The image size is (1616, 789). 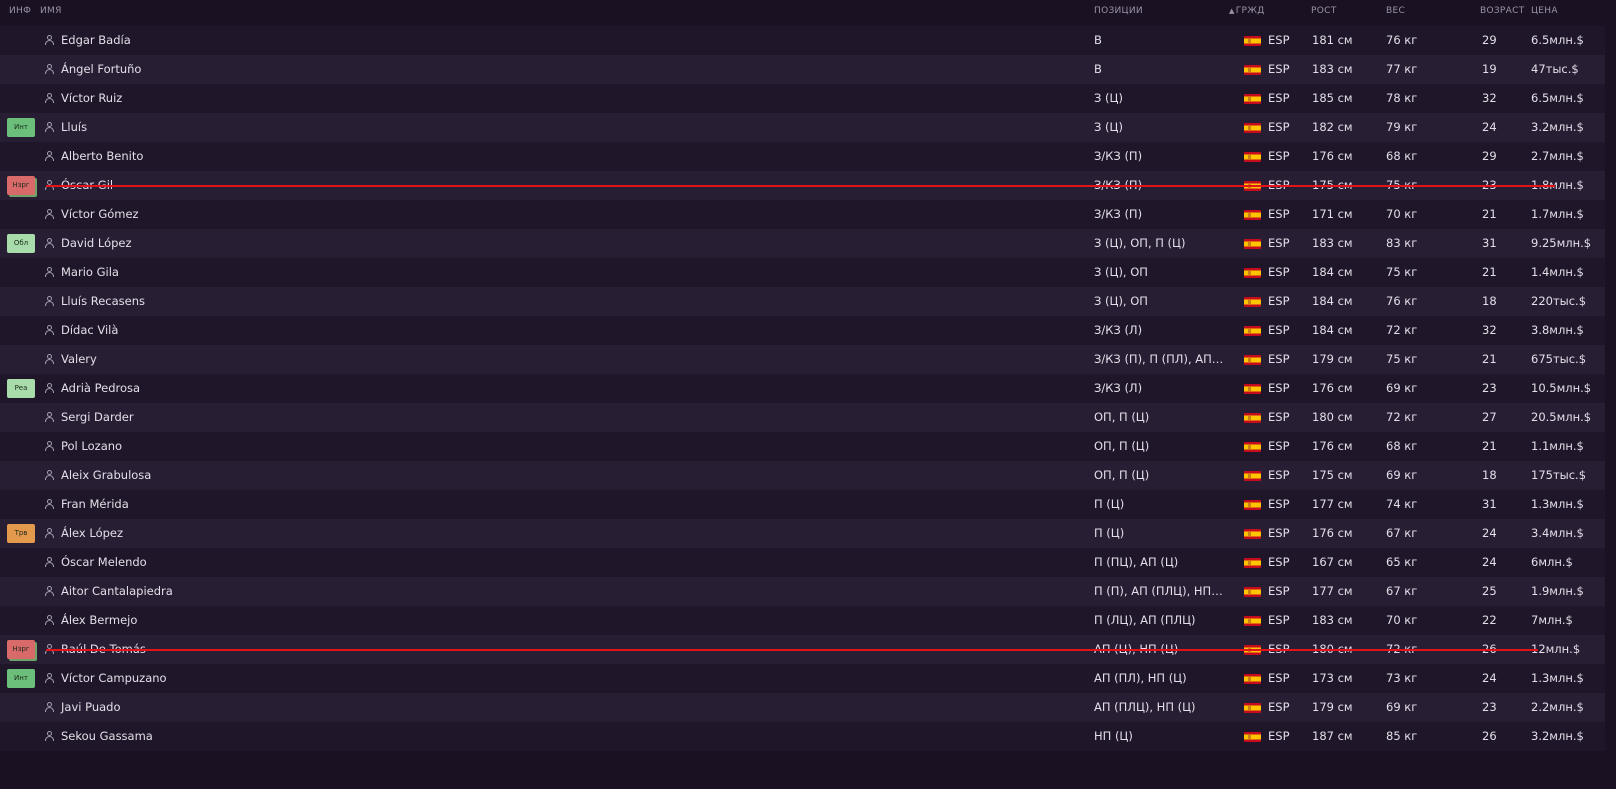 I want to click on player-age: 18, so click(x=1489, y=475).